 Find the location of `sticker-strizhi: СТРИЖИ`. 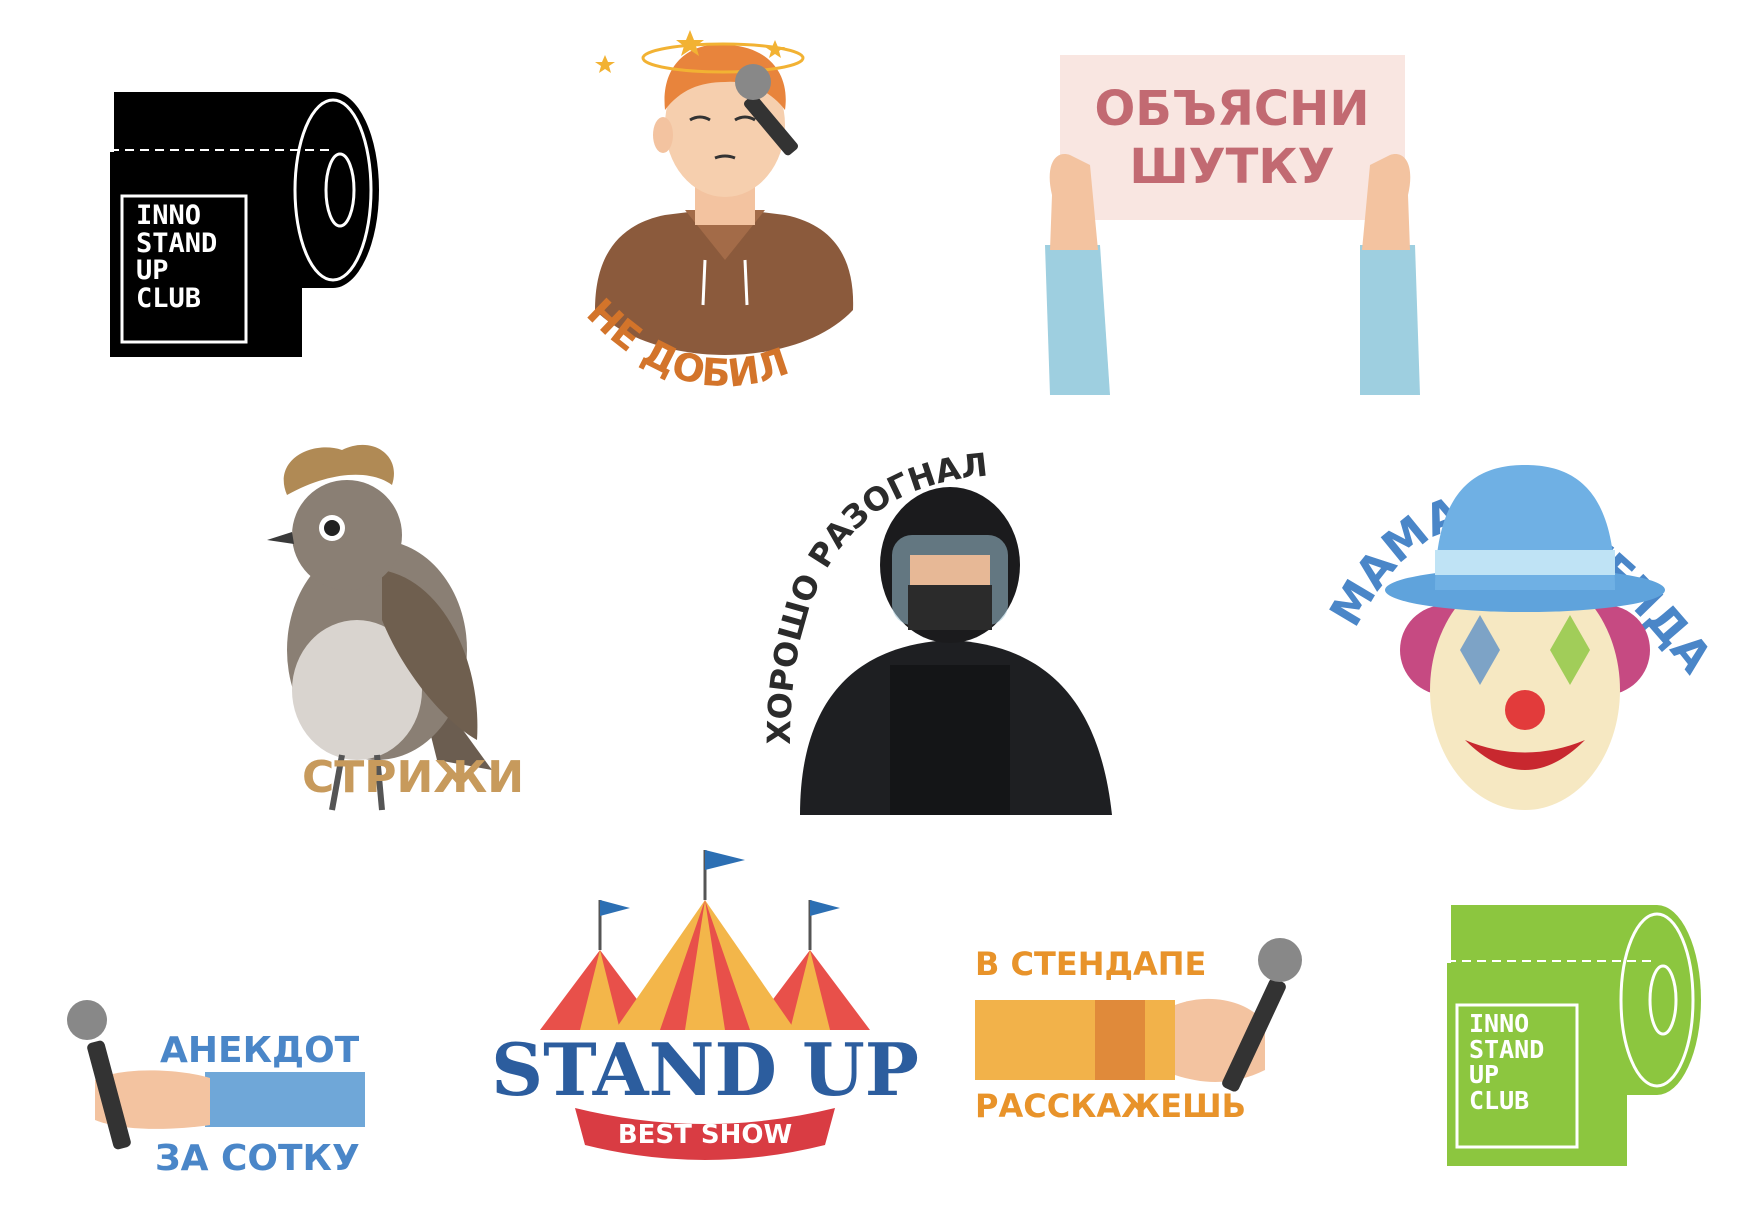

sticker-strizhi: СТРИЖИ is located at coordinates (393, 635).